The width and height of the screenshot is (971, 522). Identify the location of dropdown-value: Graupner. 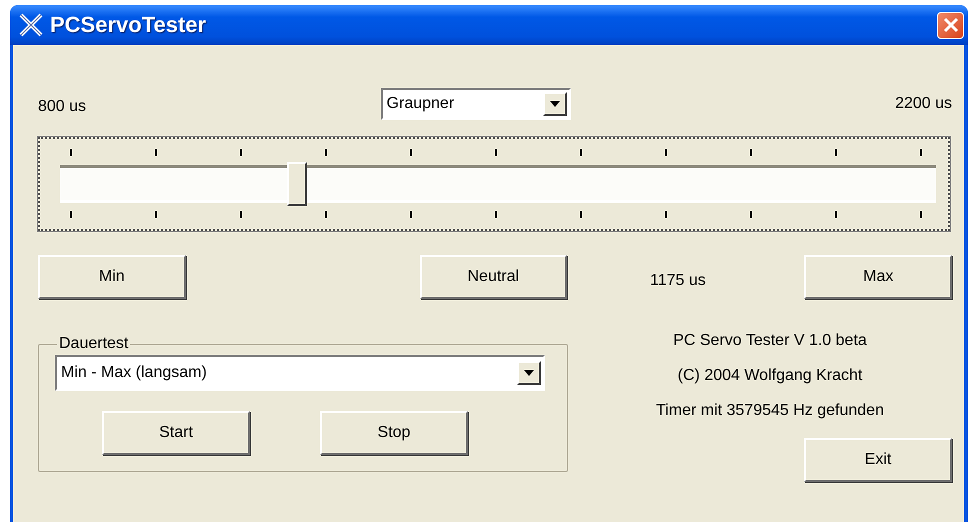
(421, 104).